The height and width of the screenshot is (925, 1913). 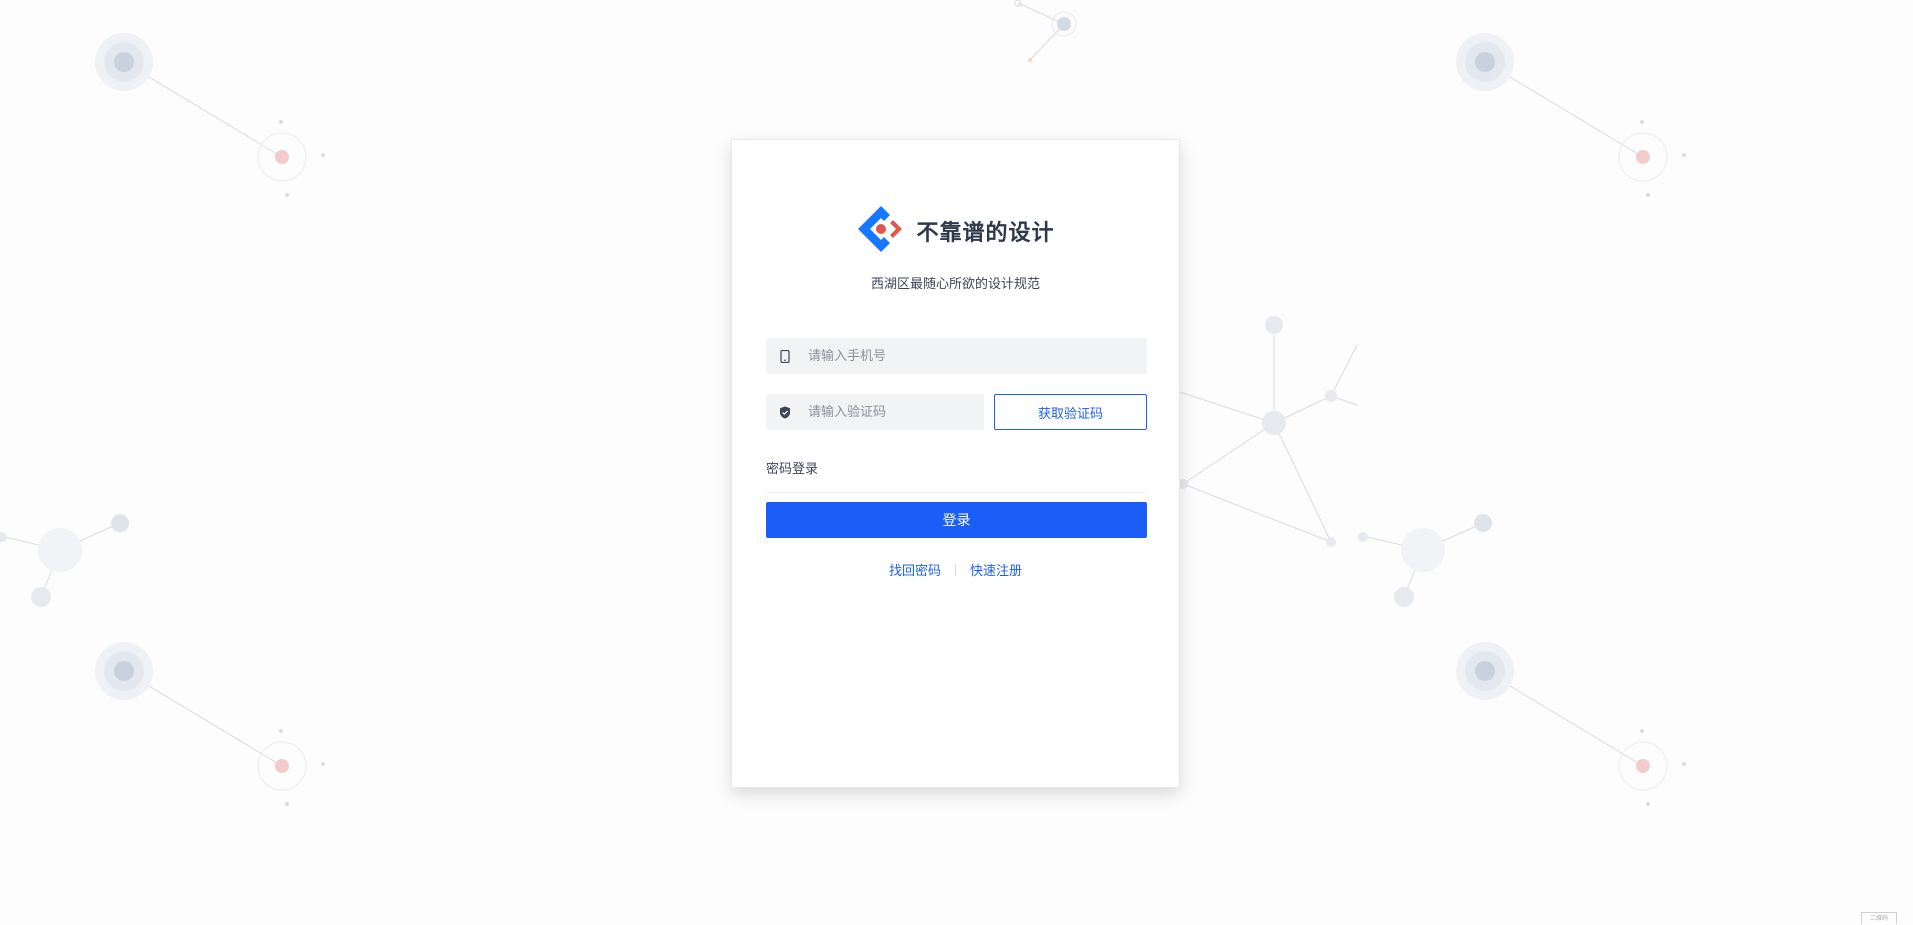 I want to click on forgot-password-link: 找回密码, so click(x=915, y=569).